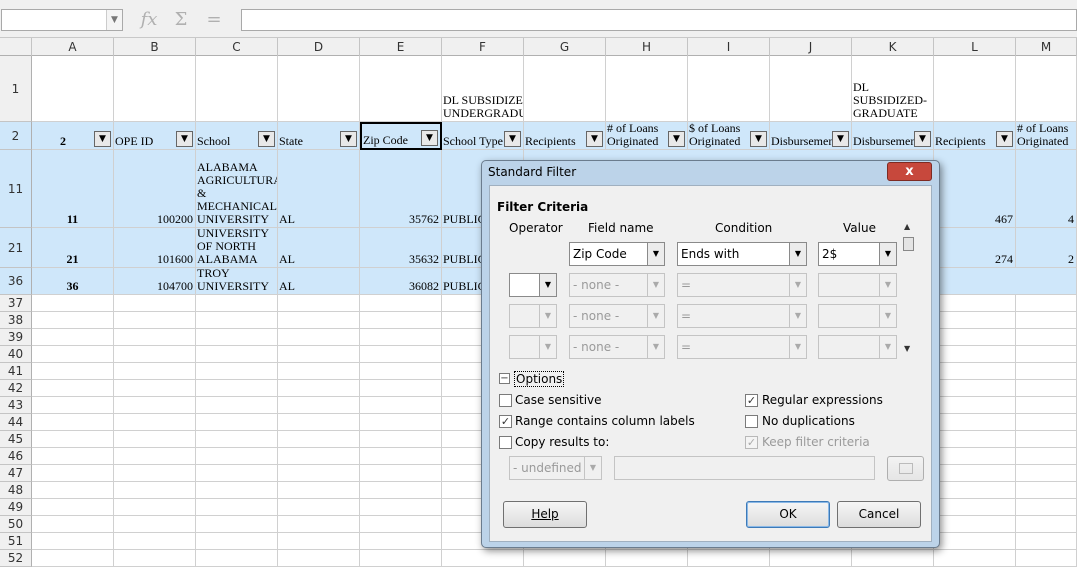  Describe the element at coordinates (319, 189) in the screenshot. I see `cell-d11: AL` at that location.